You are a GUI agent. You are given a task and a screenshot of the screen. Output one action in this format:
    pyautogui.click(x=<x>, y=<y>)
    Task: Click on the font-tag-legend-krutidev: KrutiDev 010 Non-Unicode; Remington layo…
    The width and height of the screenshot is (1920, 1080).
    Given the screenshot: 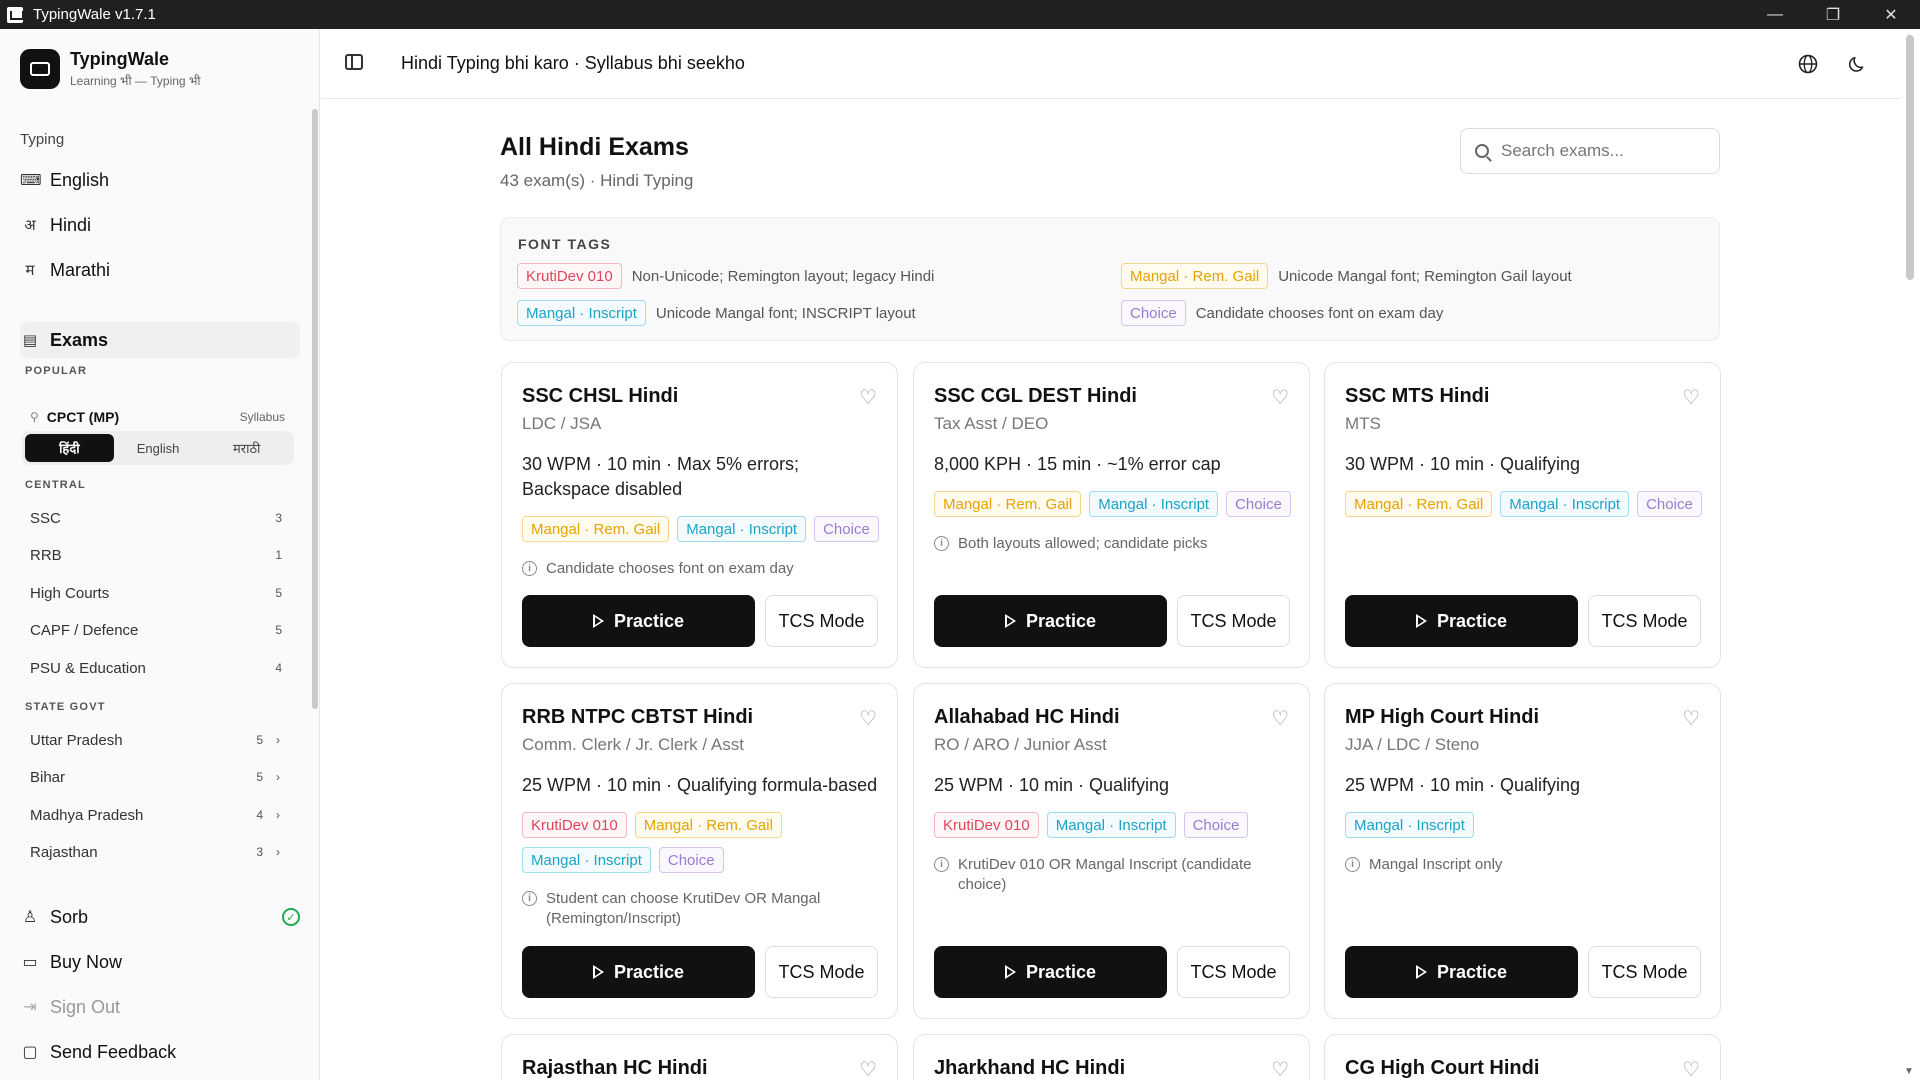 What is the action you would take?
    pyautogui.click(x=725, y=276)
    